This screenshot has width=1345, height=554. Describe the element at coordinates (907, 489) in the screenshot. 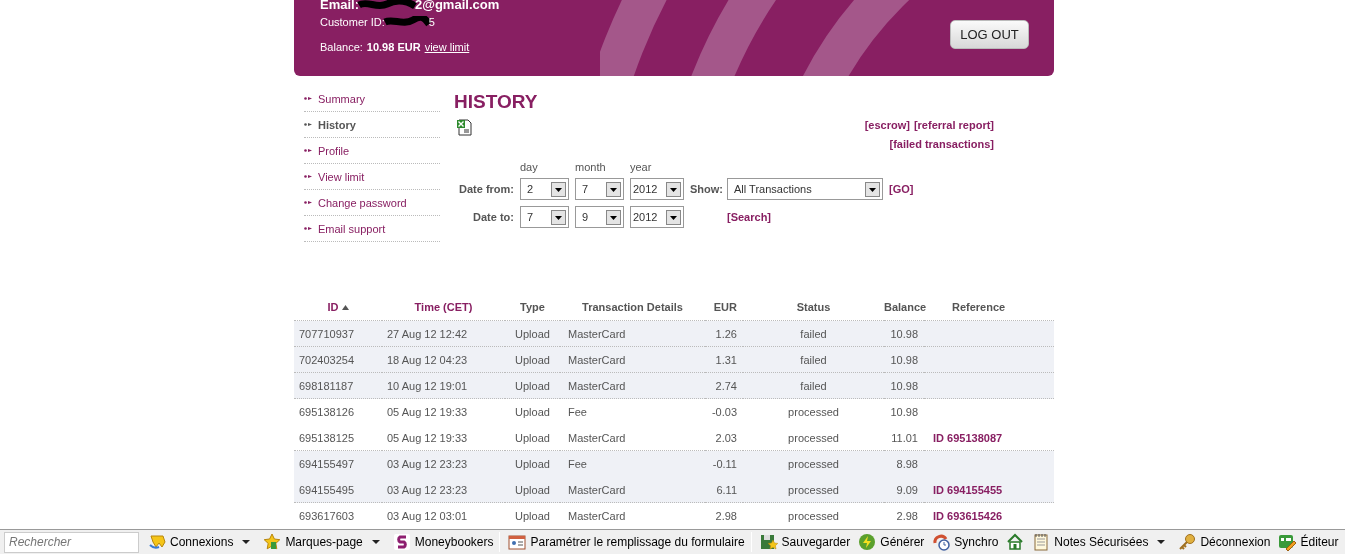

I see `table-cell: 9.09` at that location.